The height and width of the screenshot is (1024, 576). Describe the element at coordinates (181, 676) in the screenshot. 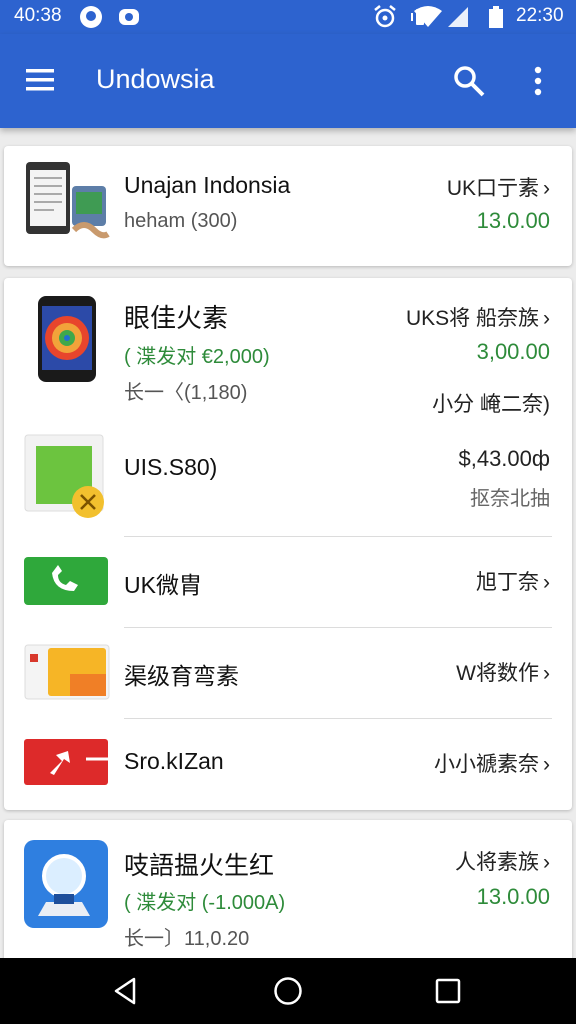

I see `item-name: 渠级育弯素` at that location.